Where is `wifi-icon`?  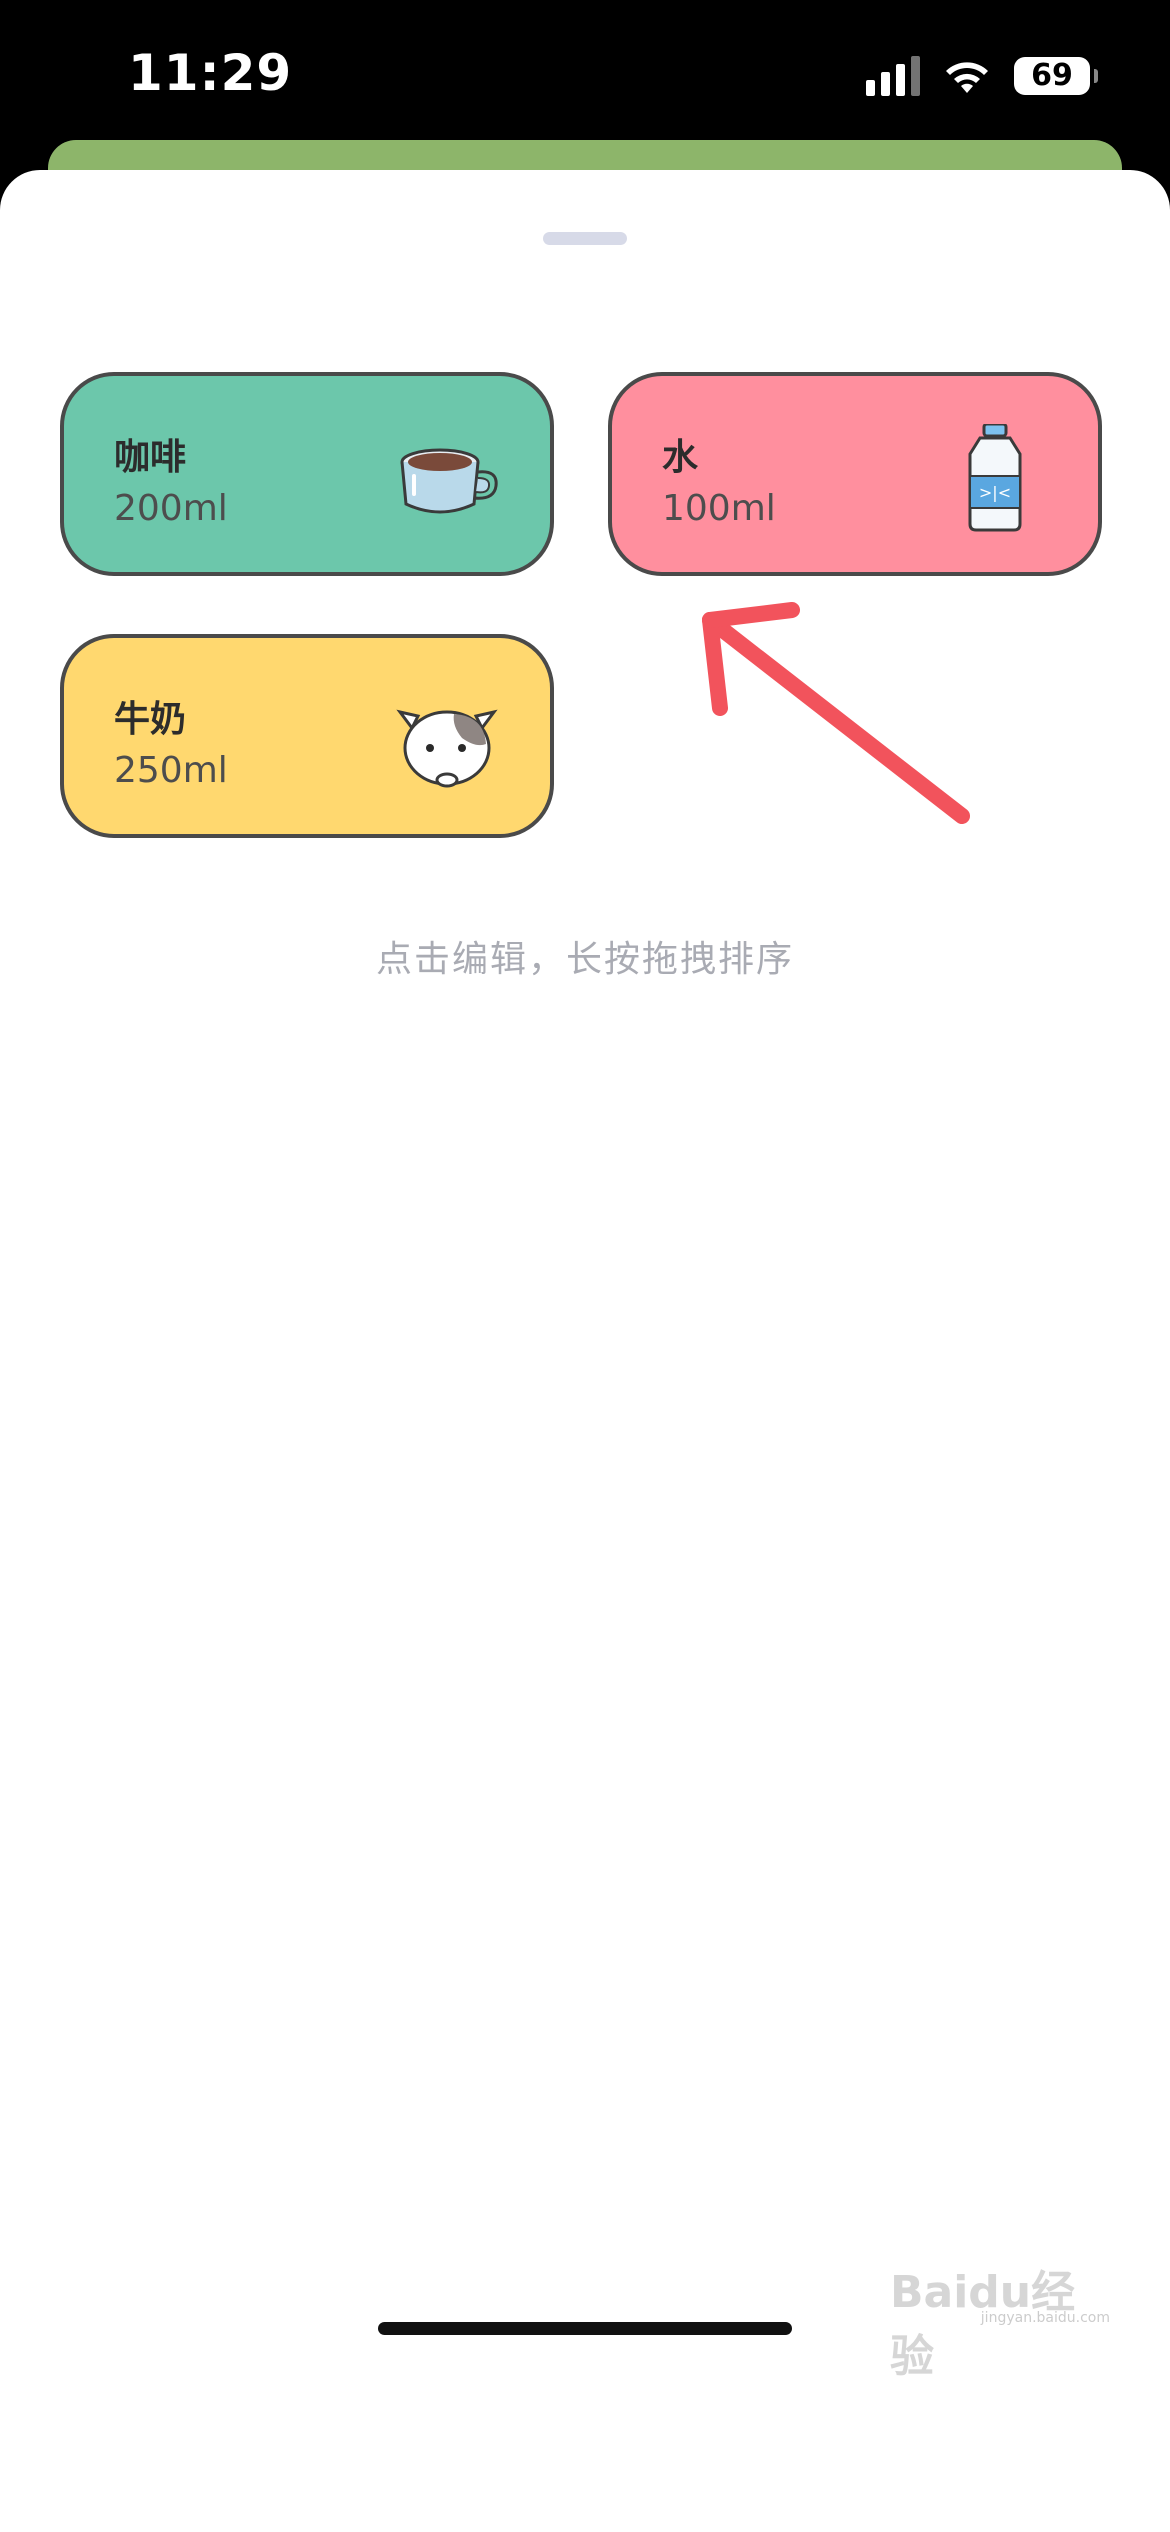
wifi-icon is located at coordinates (967, 77).